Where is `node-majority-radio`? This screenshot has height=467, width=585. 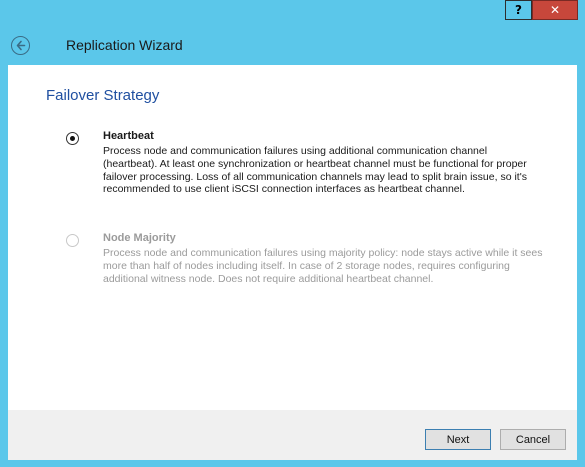
node-majority-radio is located at coordinates (72, 240).